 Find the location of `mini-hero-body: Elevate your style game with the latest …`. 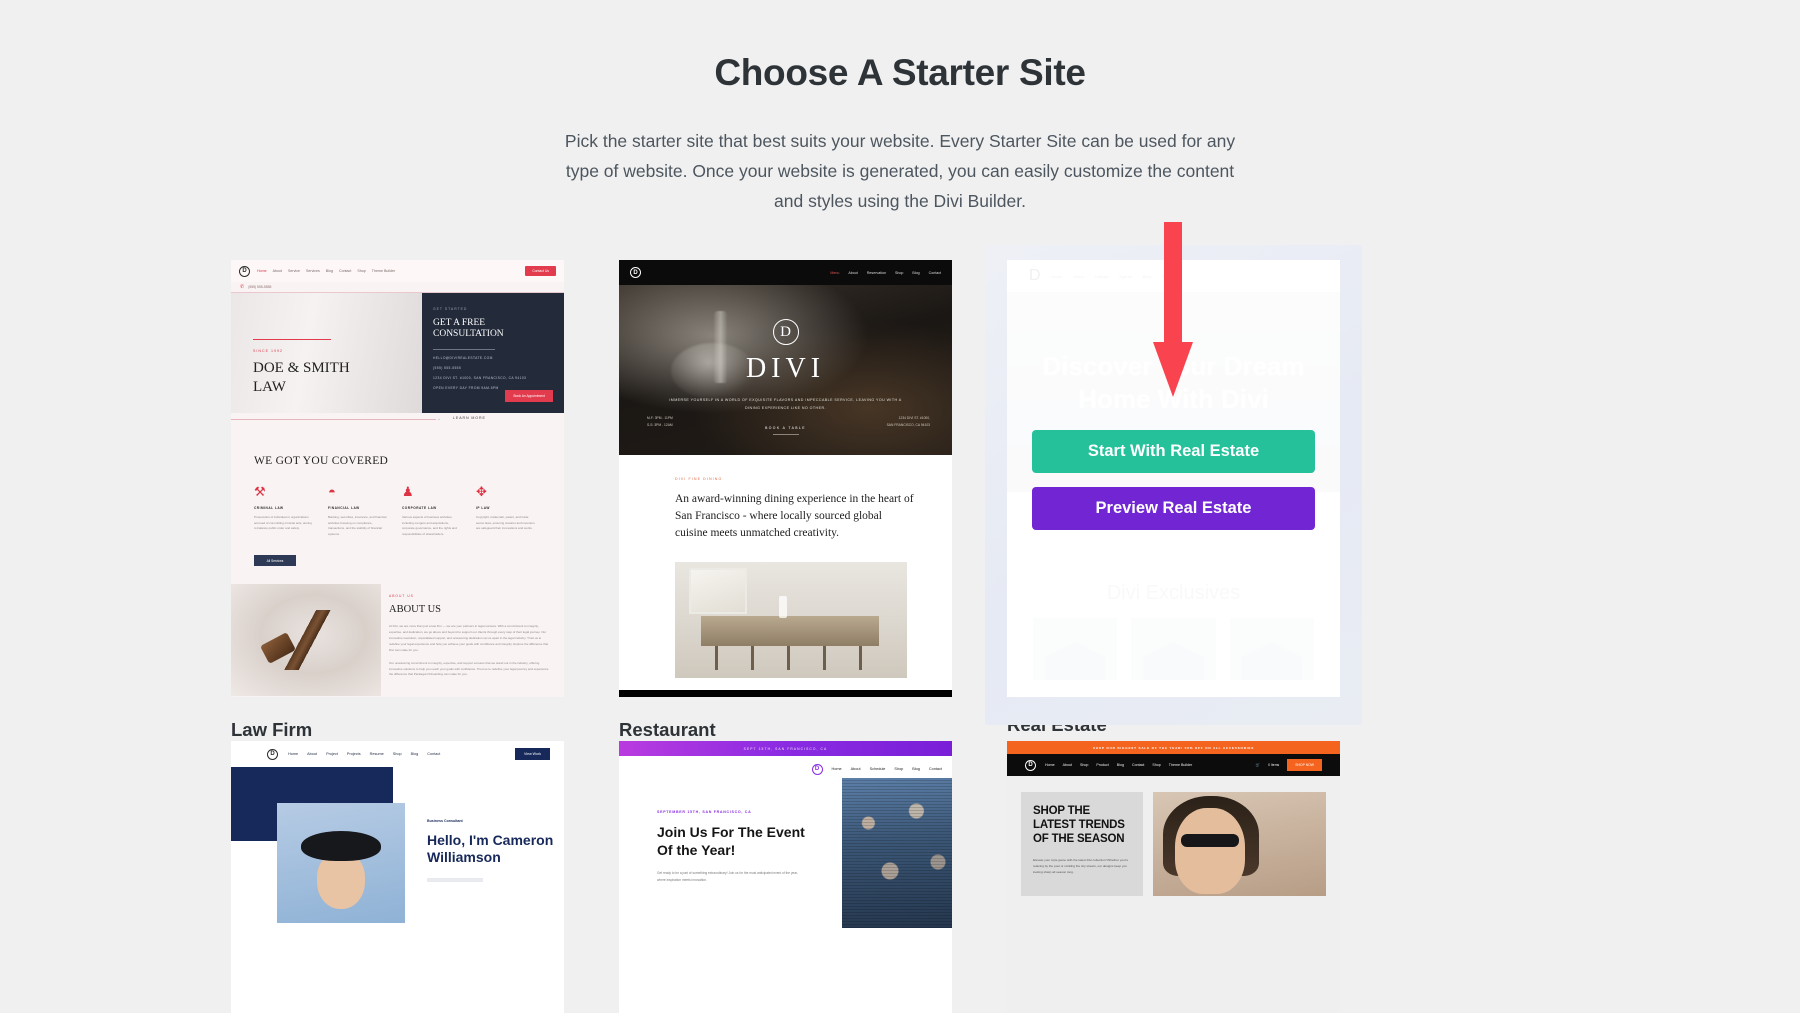

mini-hero-body: Elevate your style game with the latest … is located at coordinates (1081, 866).